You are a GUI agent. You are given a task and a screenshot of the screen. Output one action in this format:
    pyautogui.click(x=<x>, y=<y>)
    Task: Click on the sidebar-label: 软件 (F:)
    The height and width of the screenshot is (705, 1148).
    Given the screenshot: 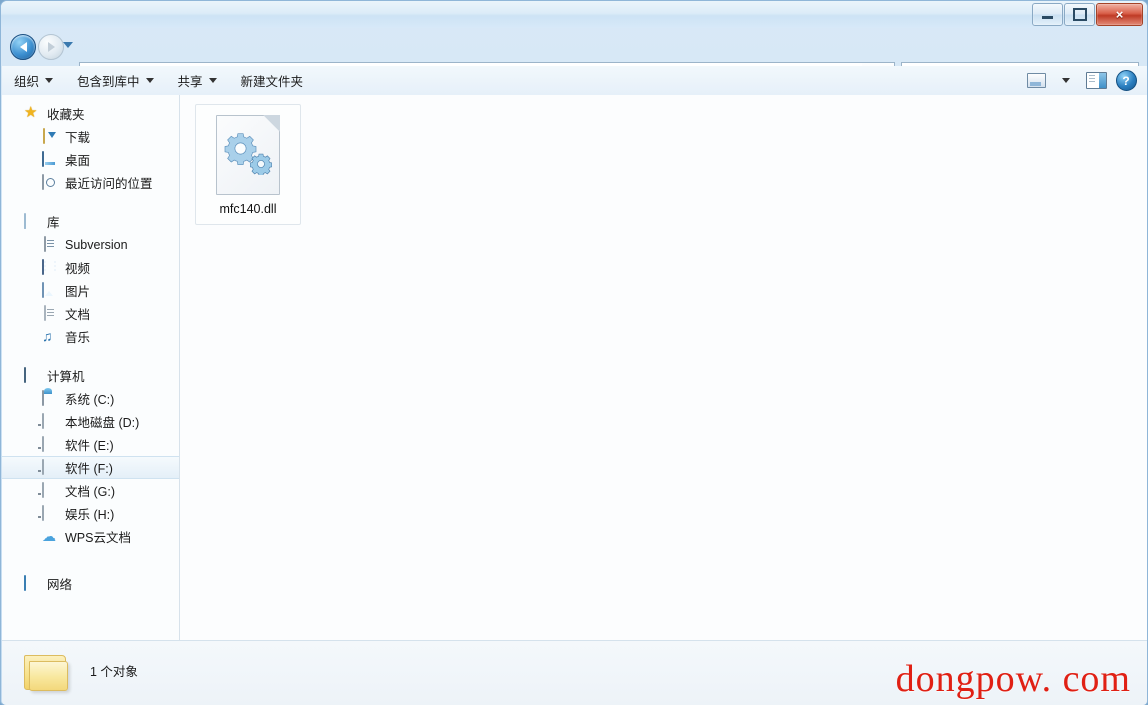 What is the action you would take?
    pyautogui.click(x=89, y=469)
    